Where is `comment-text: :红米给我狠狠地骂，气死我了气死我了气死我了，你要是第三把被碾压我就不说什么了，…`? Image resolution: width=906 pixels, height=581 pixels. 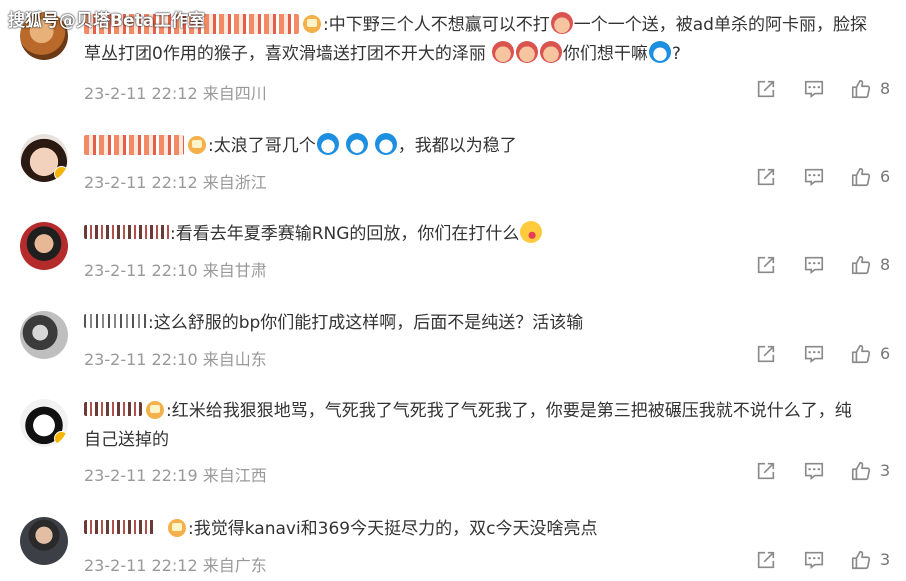
comment-text: :红米给我狠狠地骂，气死我了气死我了气死我了，你要是第三把被碾压我就不说什么了，… is located at coordinates (486, 426).